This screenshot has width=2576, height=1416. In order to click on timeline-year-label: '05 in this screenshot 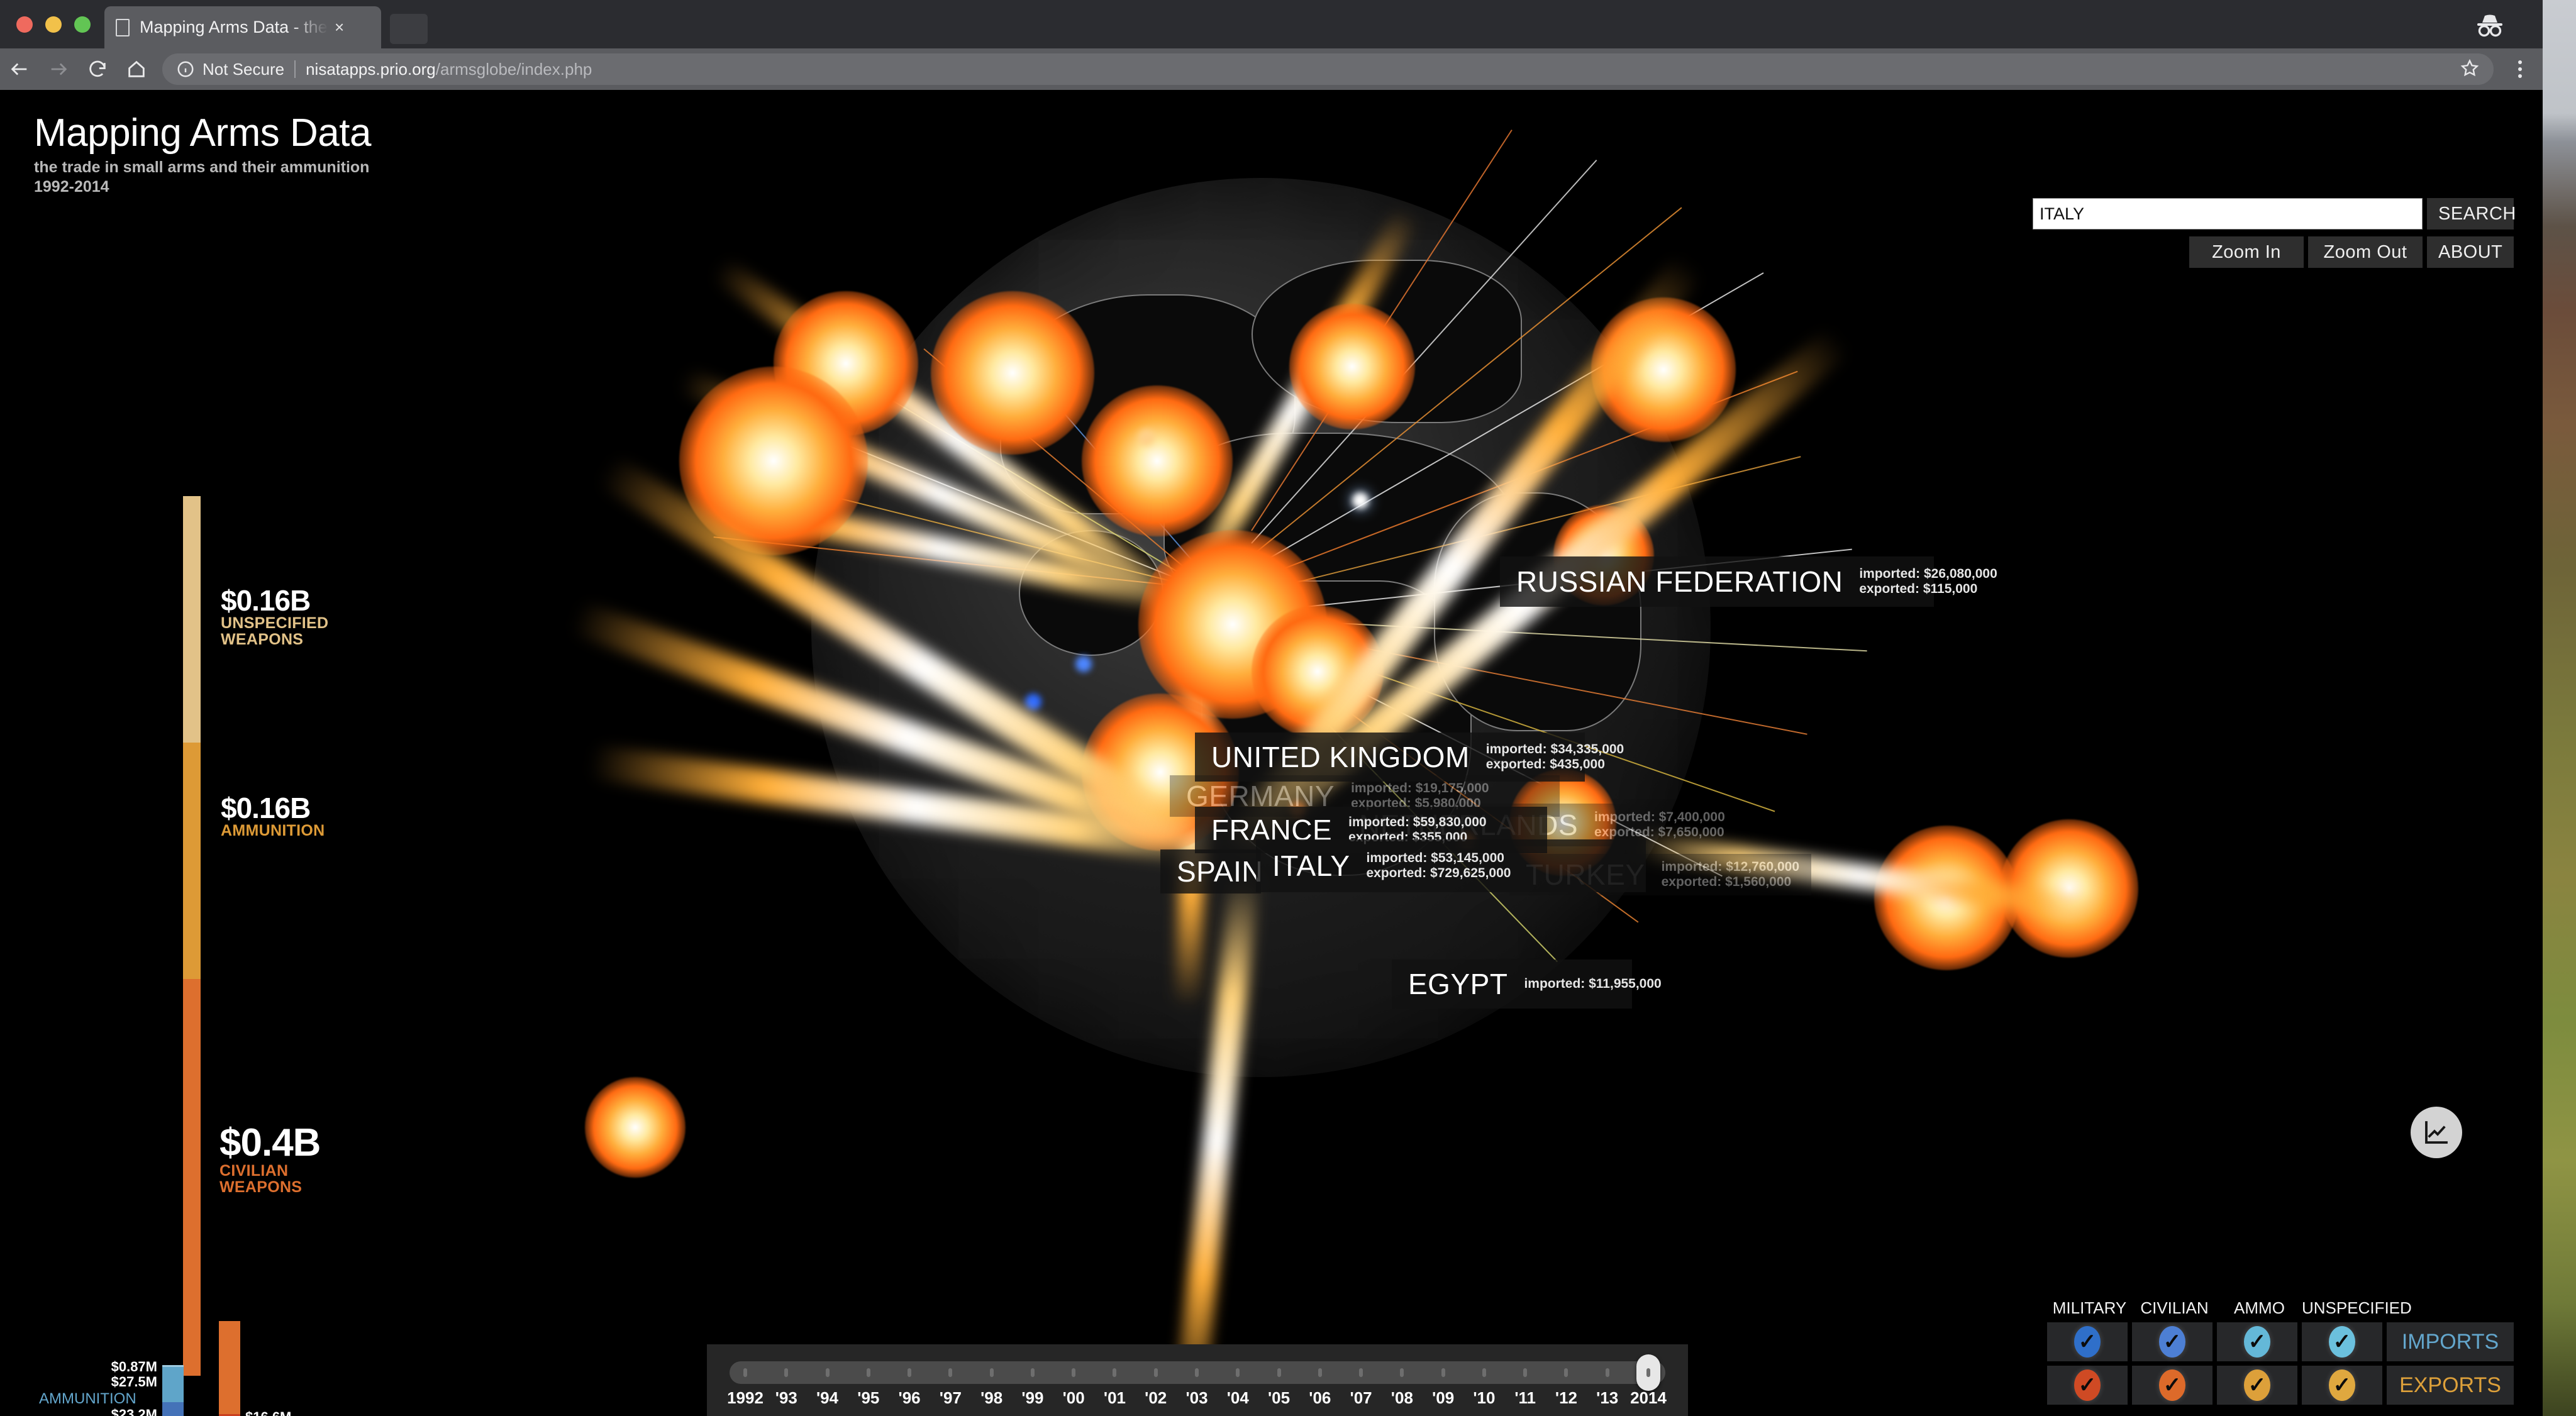, I will do `click(1279, 1398)`.